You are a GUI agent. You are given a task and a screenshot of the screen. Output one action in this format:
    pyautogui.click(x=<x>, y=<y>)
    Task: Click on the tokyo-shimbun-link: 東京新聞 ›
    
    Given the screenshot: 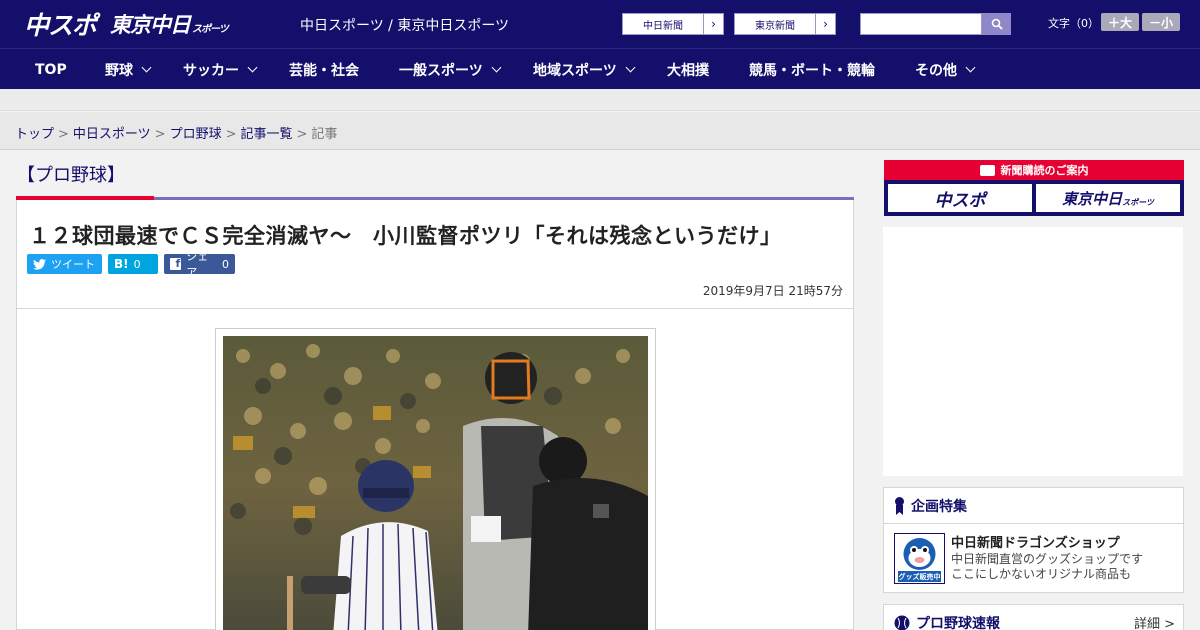 What is the action you would take?
    pyautogui.click(x=785, y=24)
    